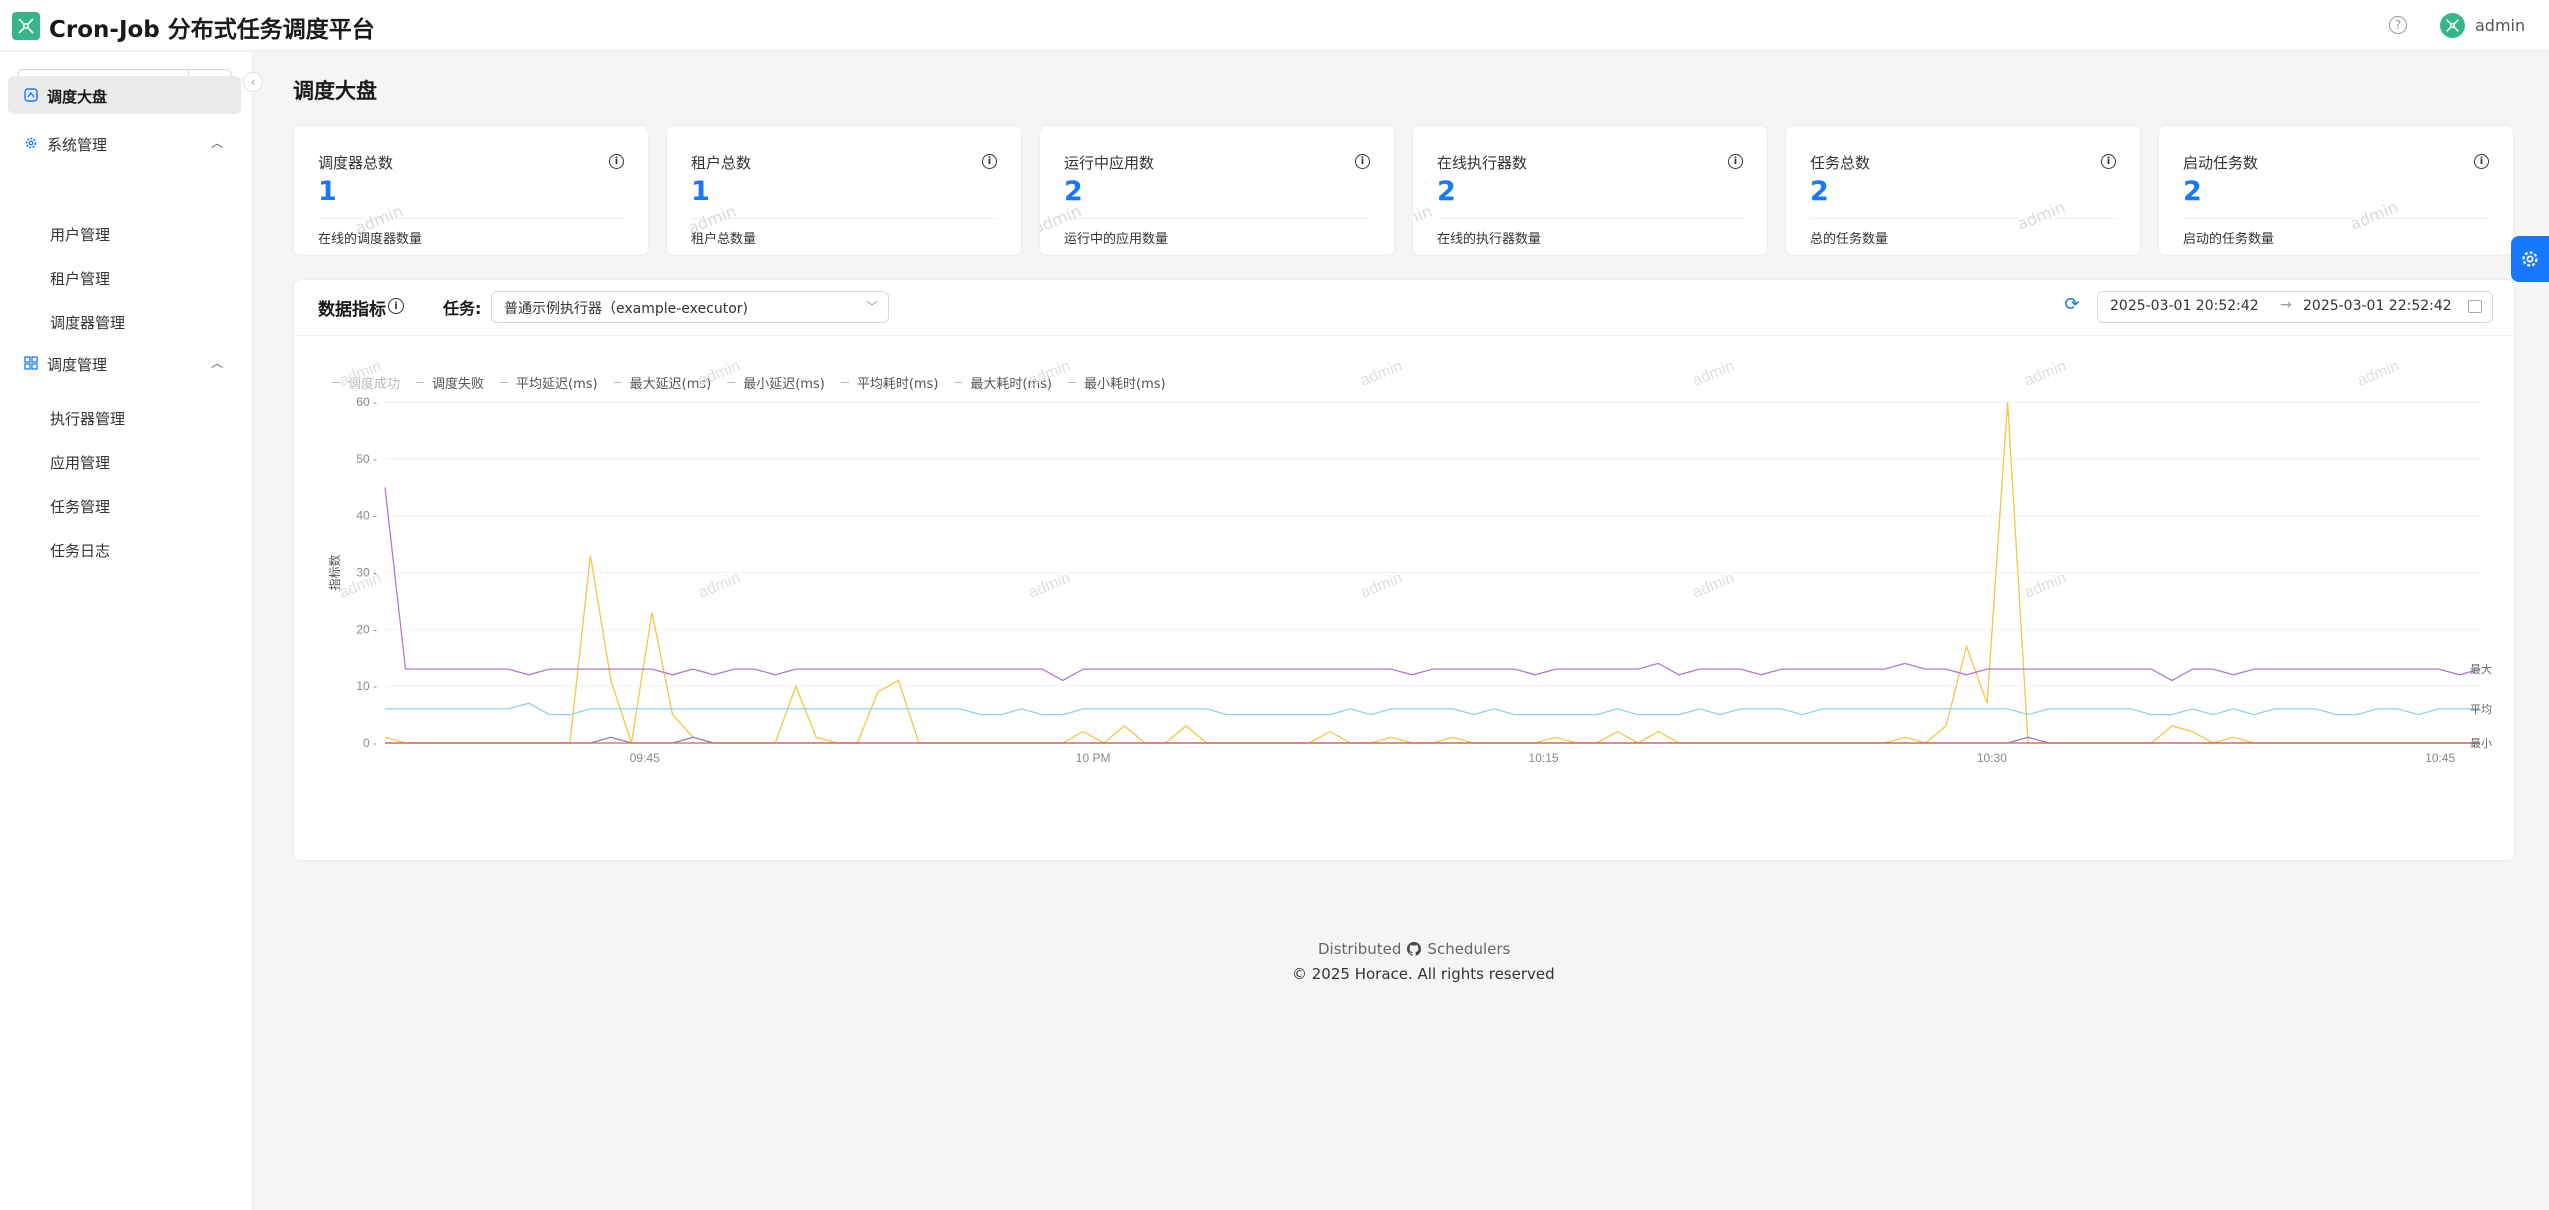 The height and width of the screenshot is (1210, 2549). Describe the element at coordinates (1849, 239) in the screenshot. I see `stat-desc: 总的任务数量` at that location.